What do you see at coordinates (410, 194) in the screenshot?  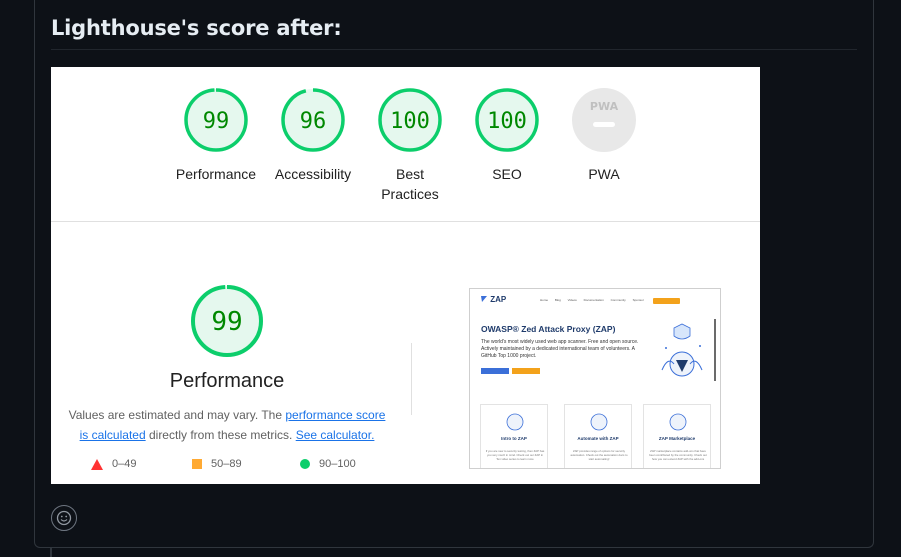 I see `gauge-label-line: Practices` at bounding box center [410, 194].